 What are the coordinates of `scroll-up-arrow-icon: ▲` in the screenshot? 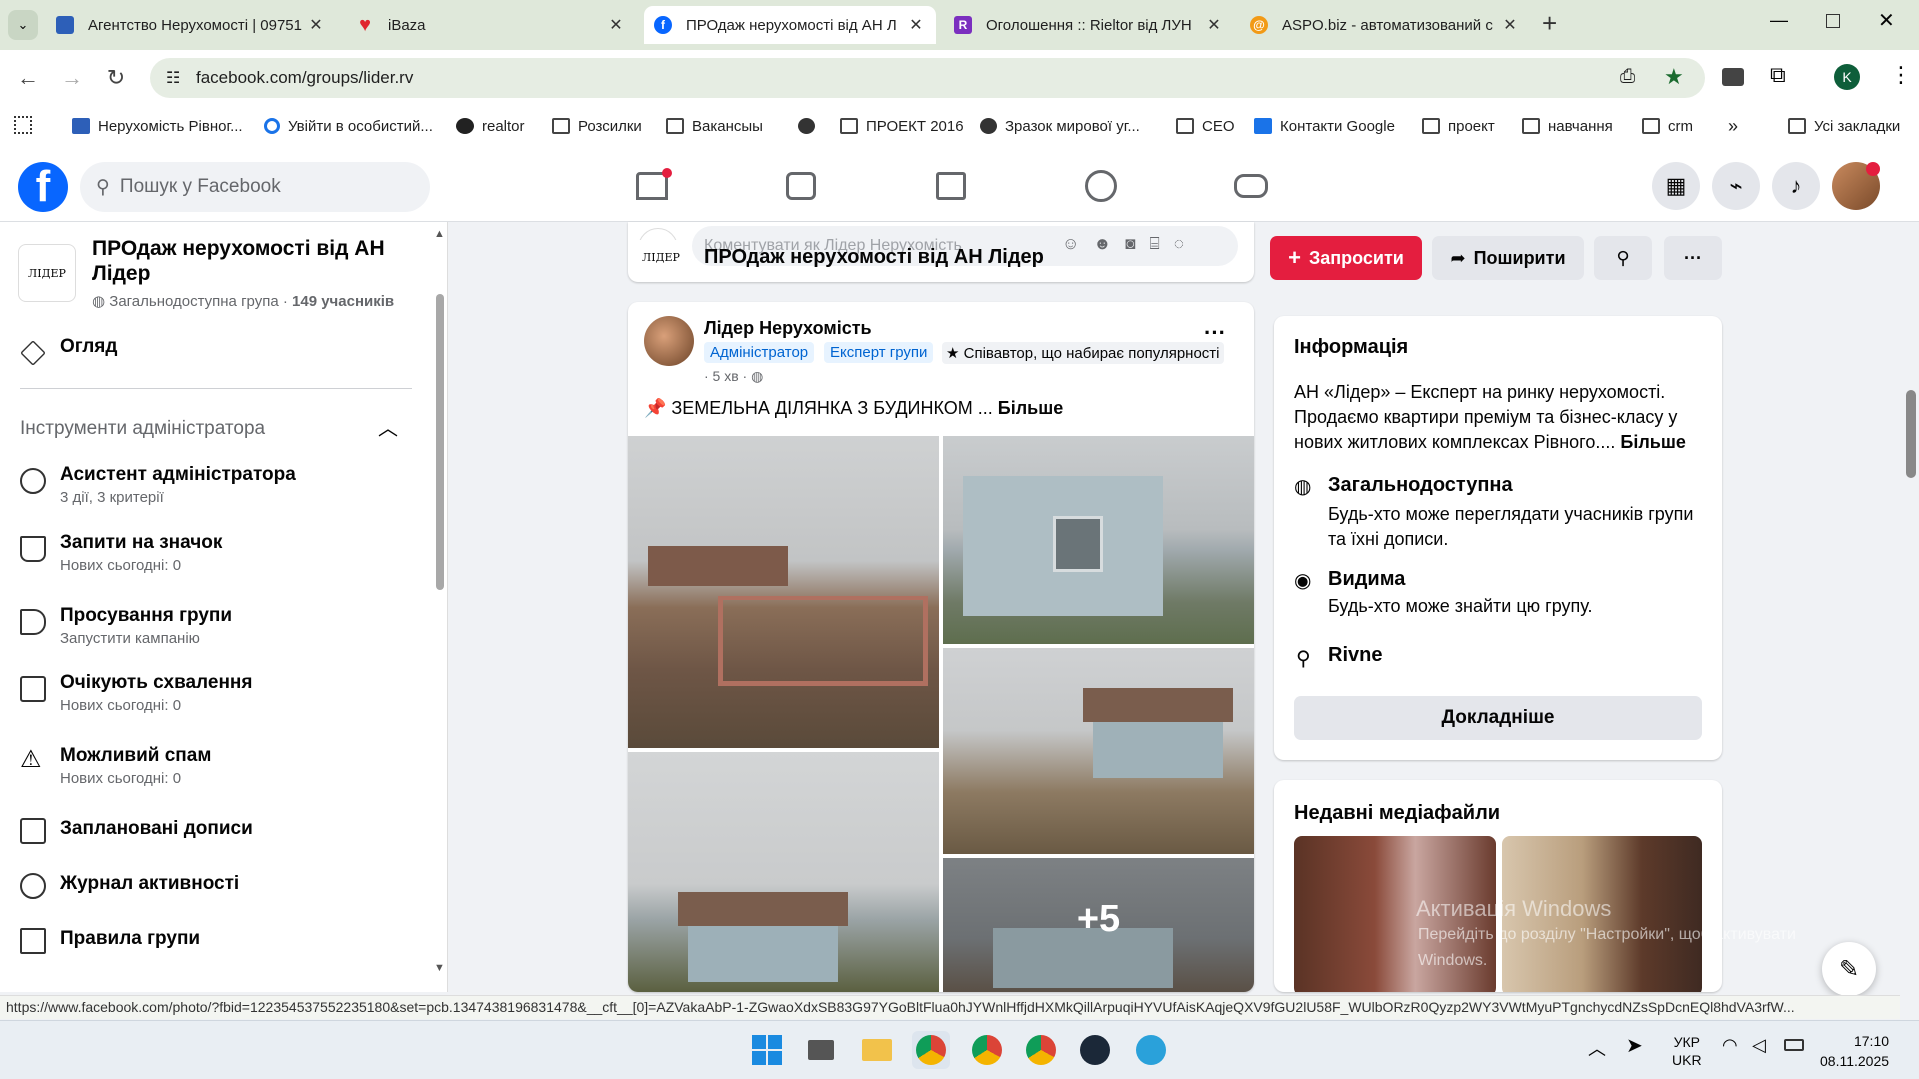 It's located at (439, 234).